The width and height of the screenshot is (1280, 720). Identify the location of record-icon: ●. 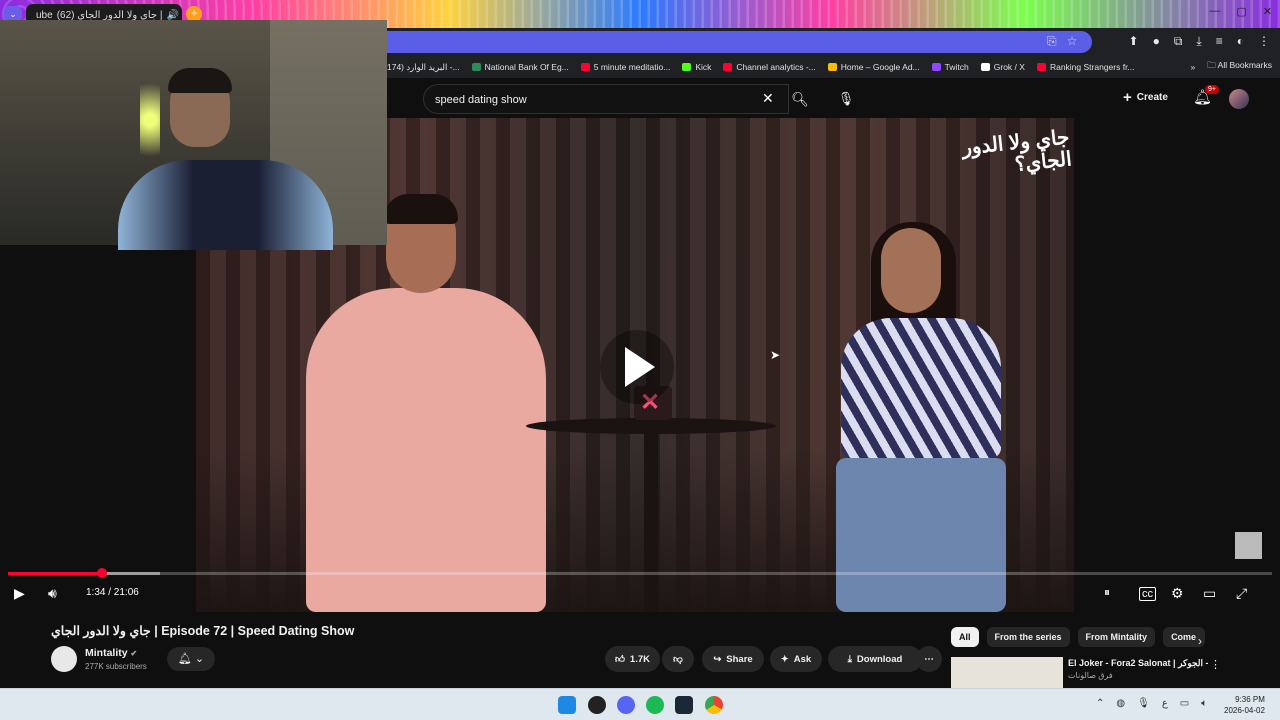
(1156, 41).